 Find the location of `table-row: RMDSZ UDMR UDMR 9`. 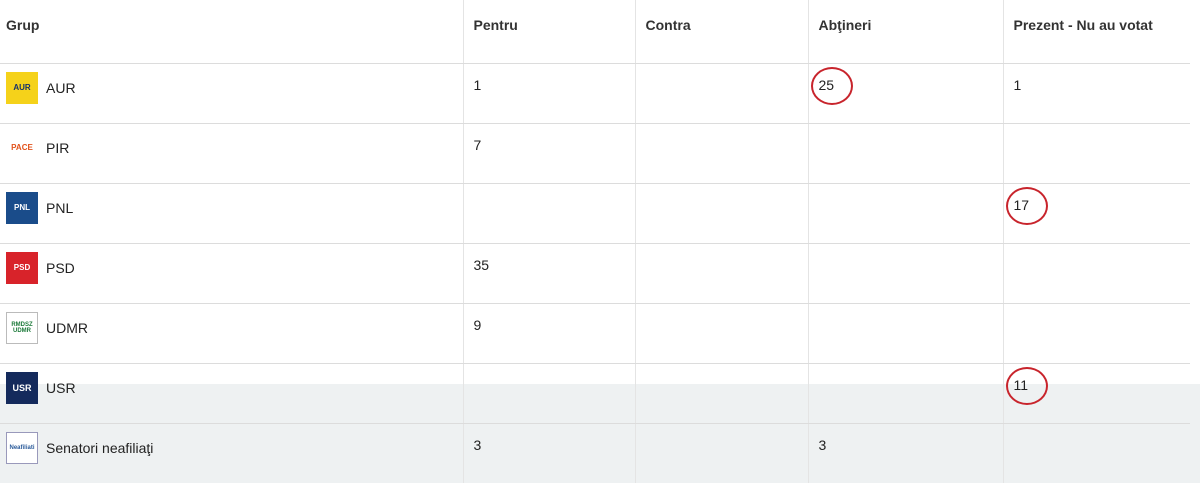

table-row: RMDSZ UDMR UDMR 9 is located at coordinates (595, 334).